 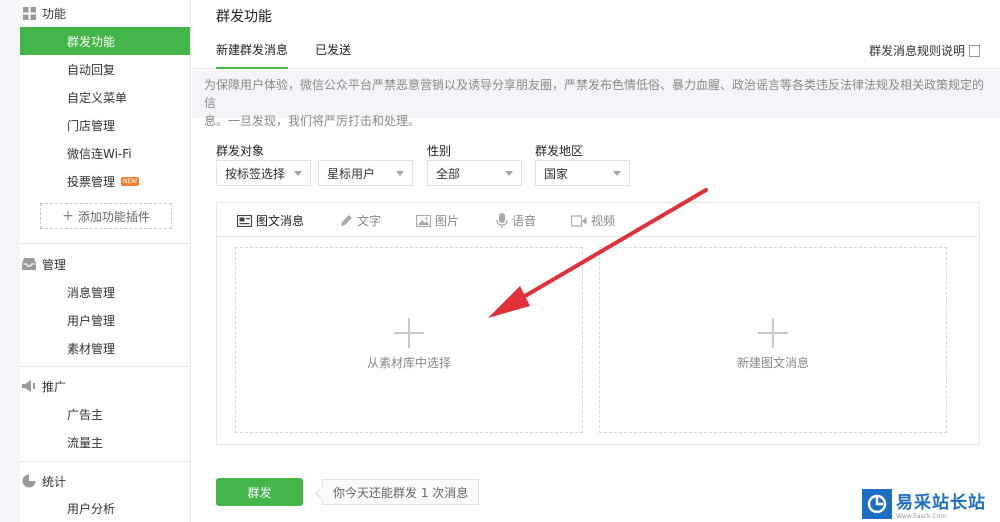 I want to click on box-label: 从素材库中选择, so click(x=408, y=363).